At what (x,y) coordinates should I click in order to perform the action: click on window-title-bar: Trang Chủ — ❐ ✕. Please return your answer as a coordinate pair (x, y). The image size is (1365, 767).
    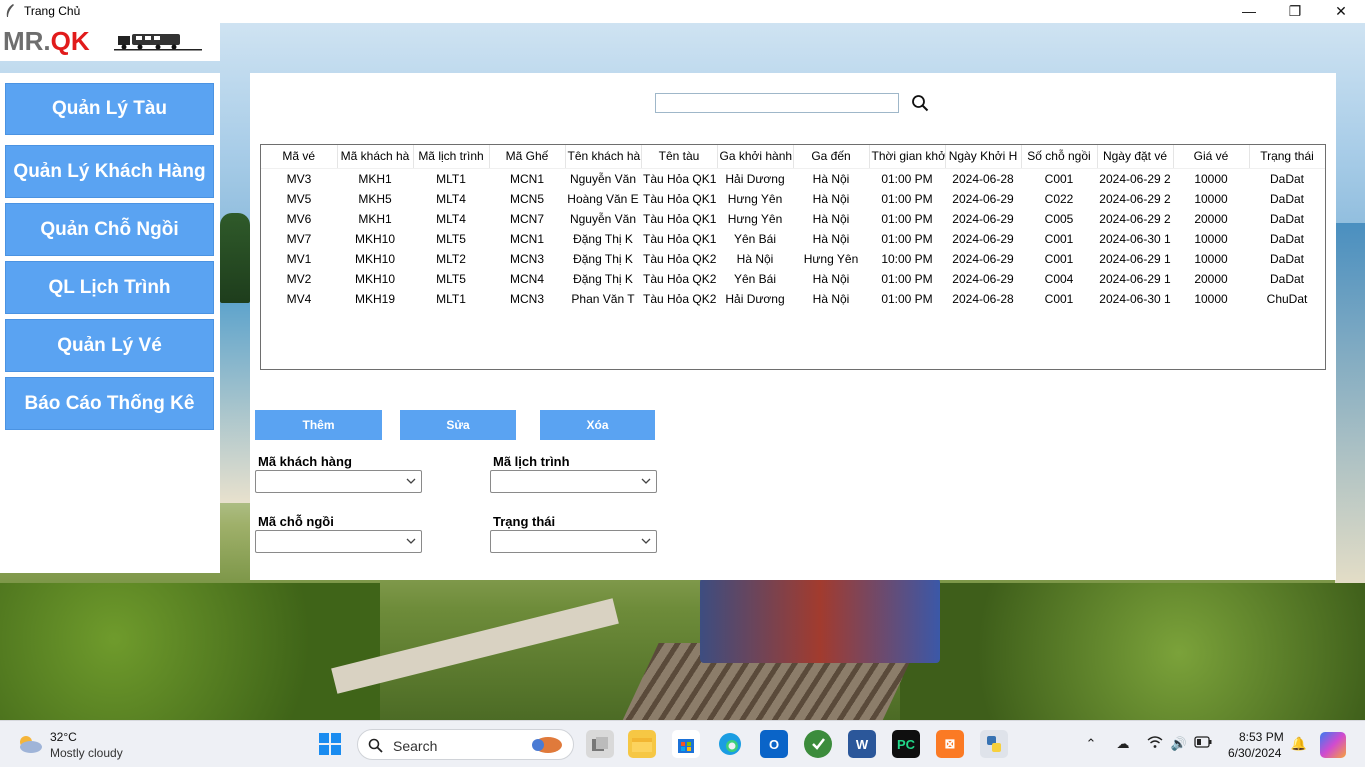
    Looking at the image, I should click on (682, 11).